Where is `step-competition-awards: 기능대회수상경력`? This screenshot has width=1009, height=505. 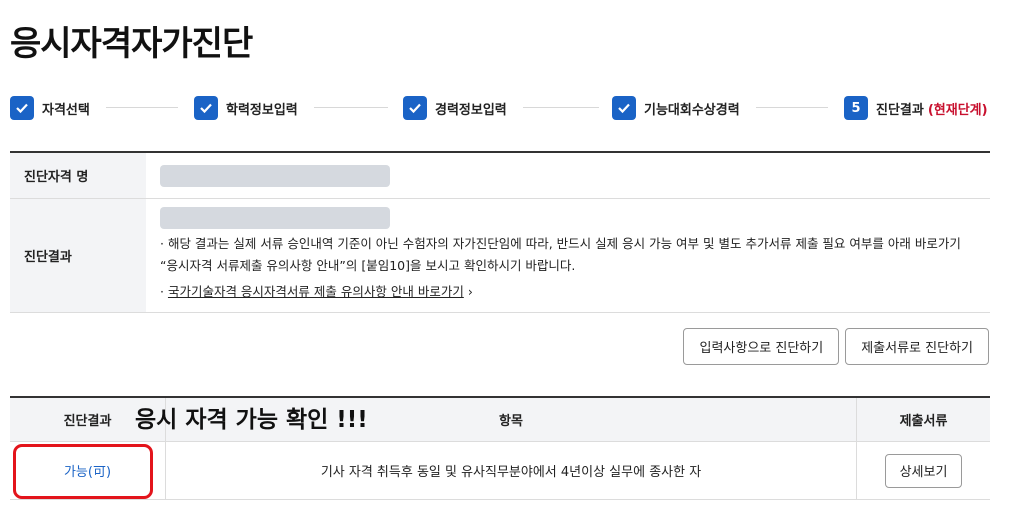
step-competition-awards: 기능대회수상경력 is located at coordinates (676, 108).